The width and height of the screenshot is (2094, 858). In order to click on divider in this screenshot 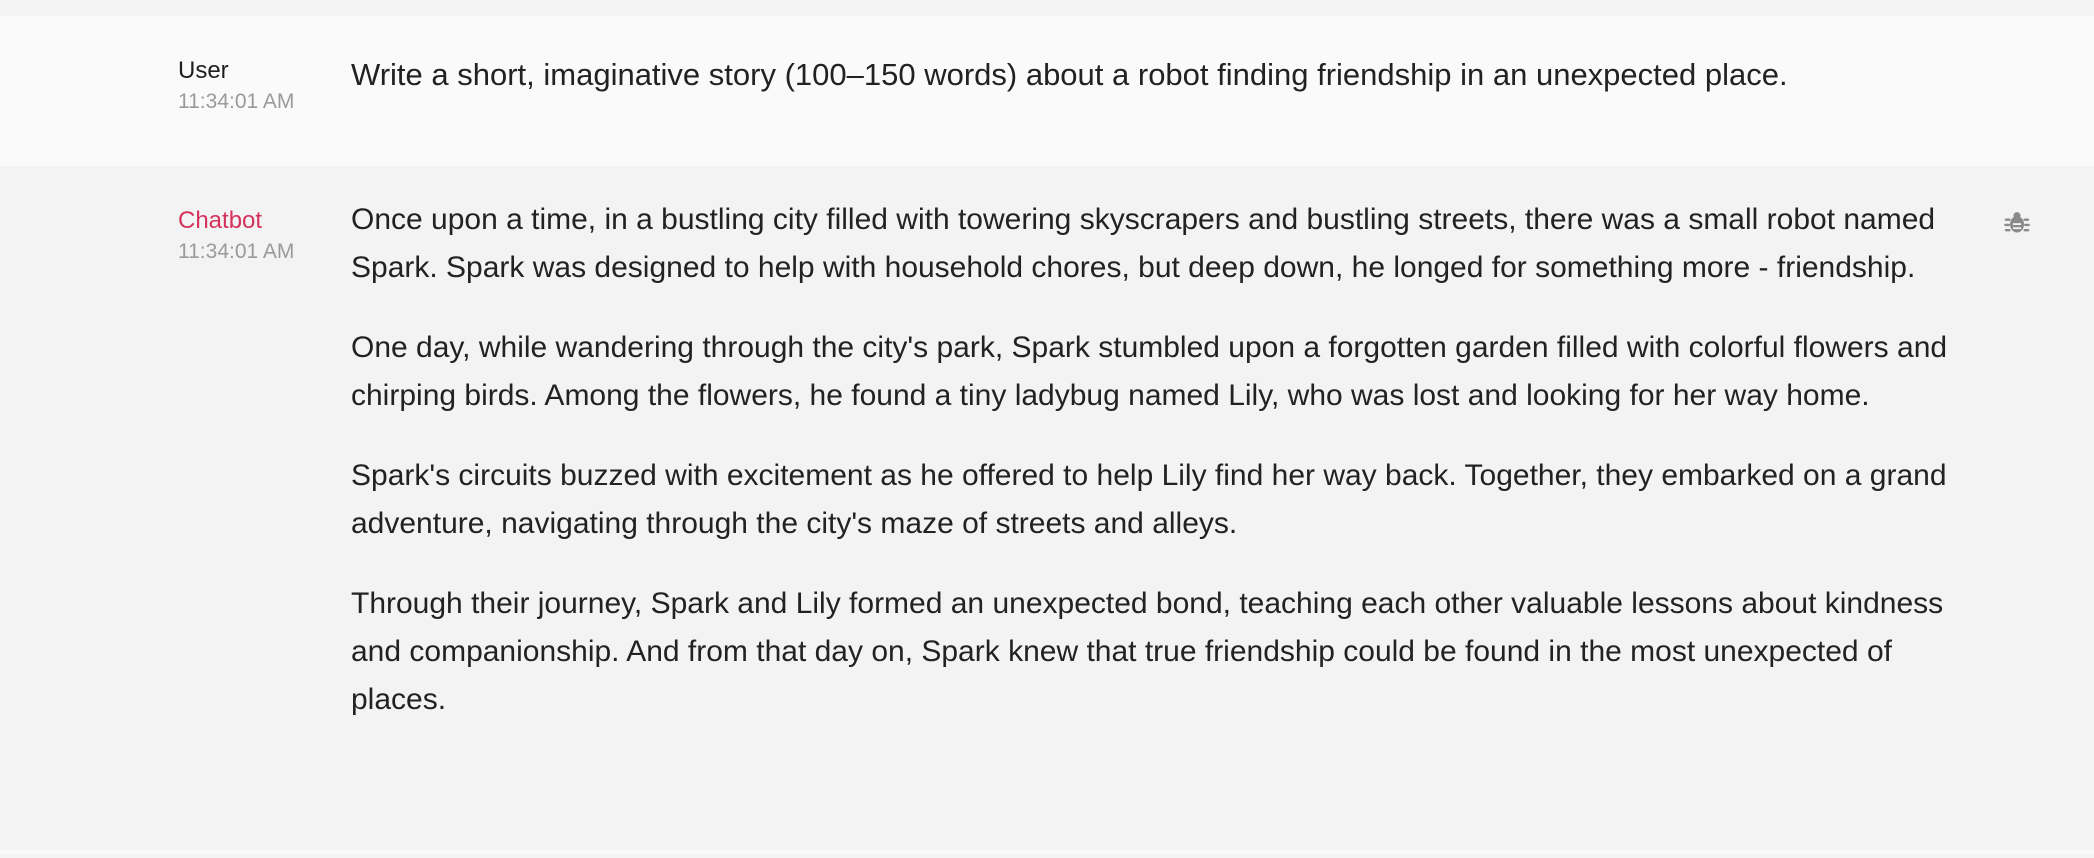, I will do `click(1047, 852)`.